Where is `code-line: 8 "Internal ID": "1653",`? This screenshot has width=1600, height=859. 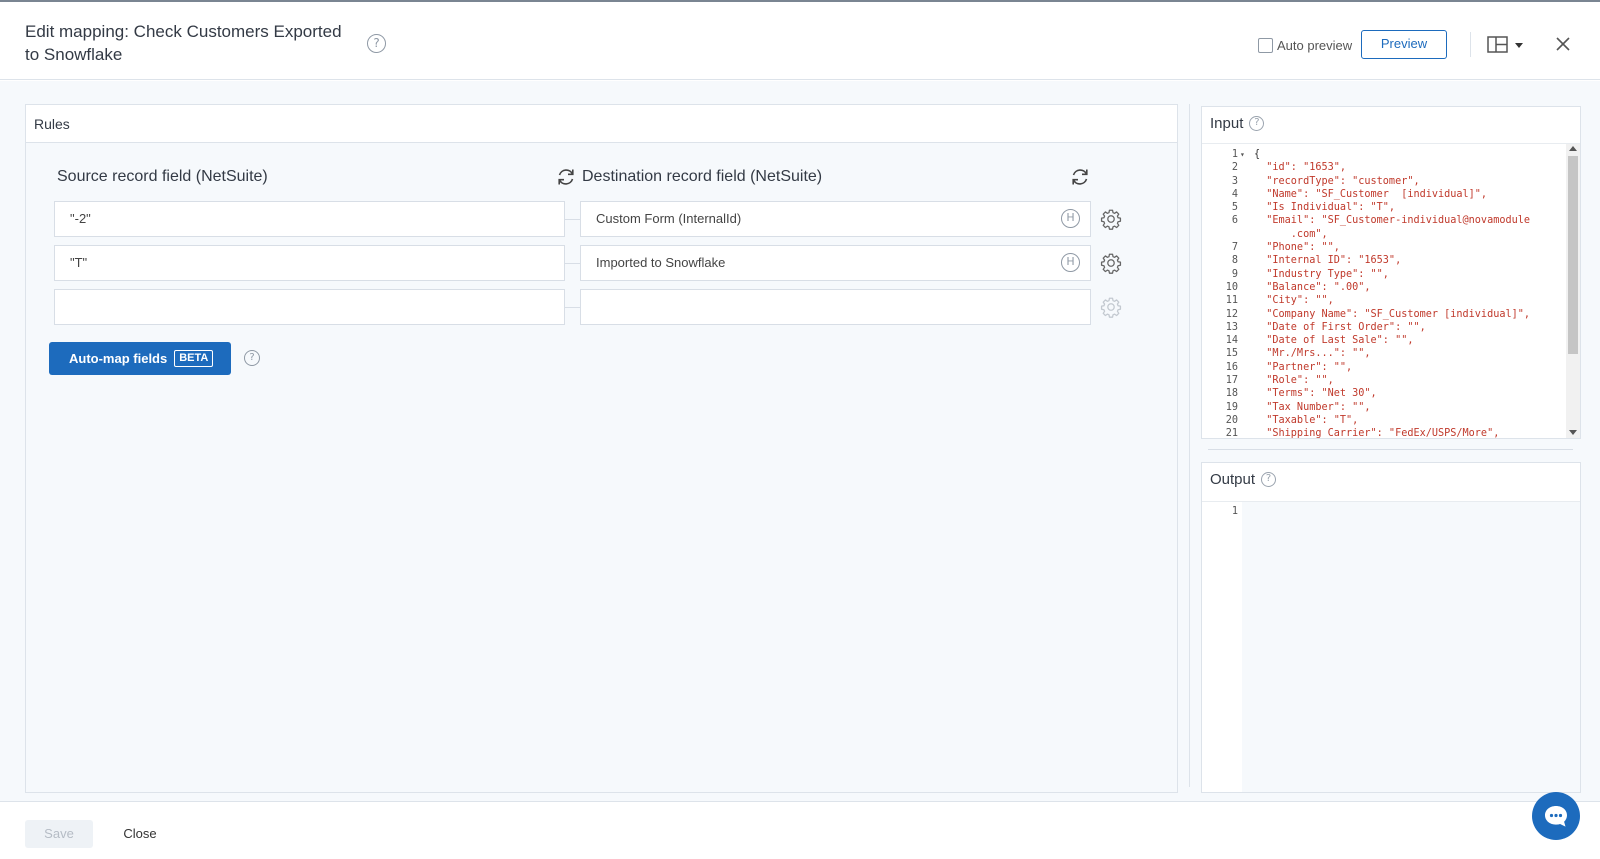 code-line: 8 "Internal ID": "1653", is located at coordinates (1383, 260).